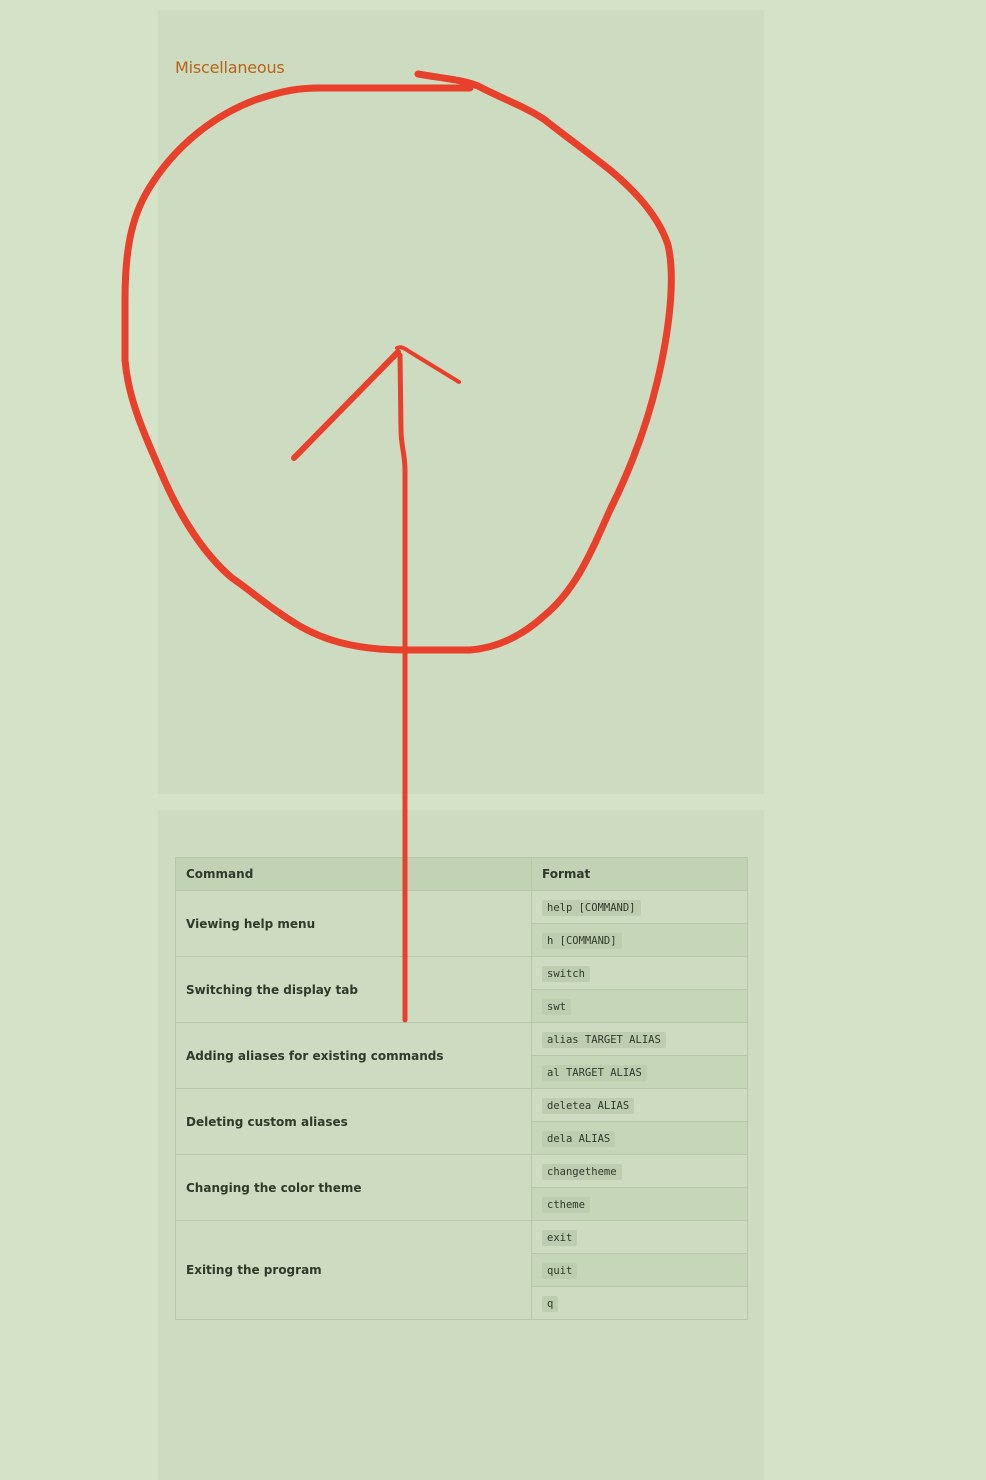 This screenshot has width=986, height=1480. Describe the element at coordinates (594, 1073) in the screenshot. I see `format-code: al TARGET ALIAS` at that location.